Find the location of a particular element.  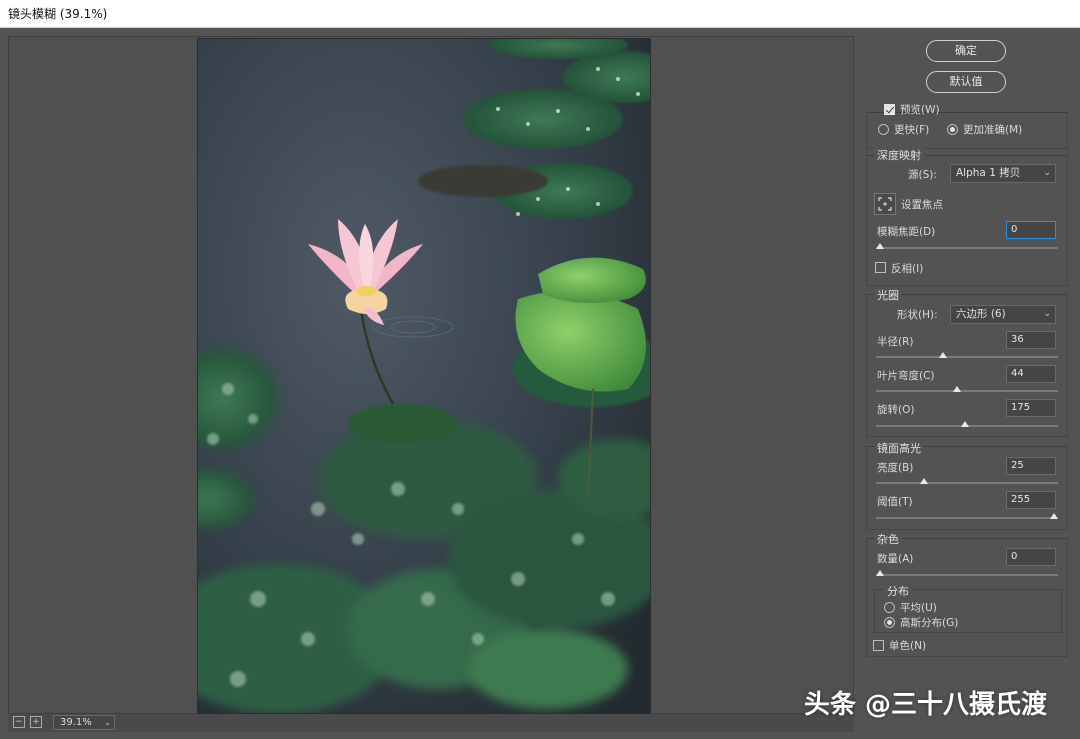

accurate-radio is located at coordinates (952, 129).